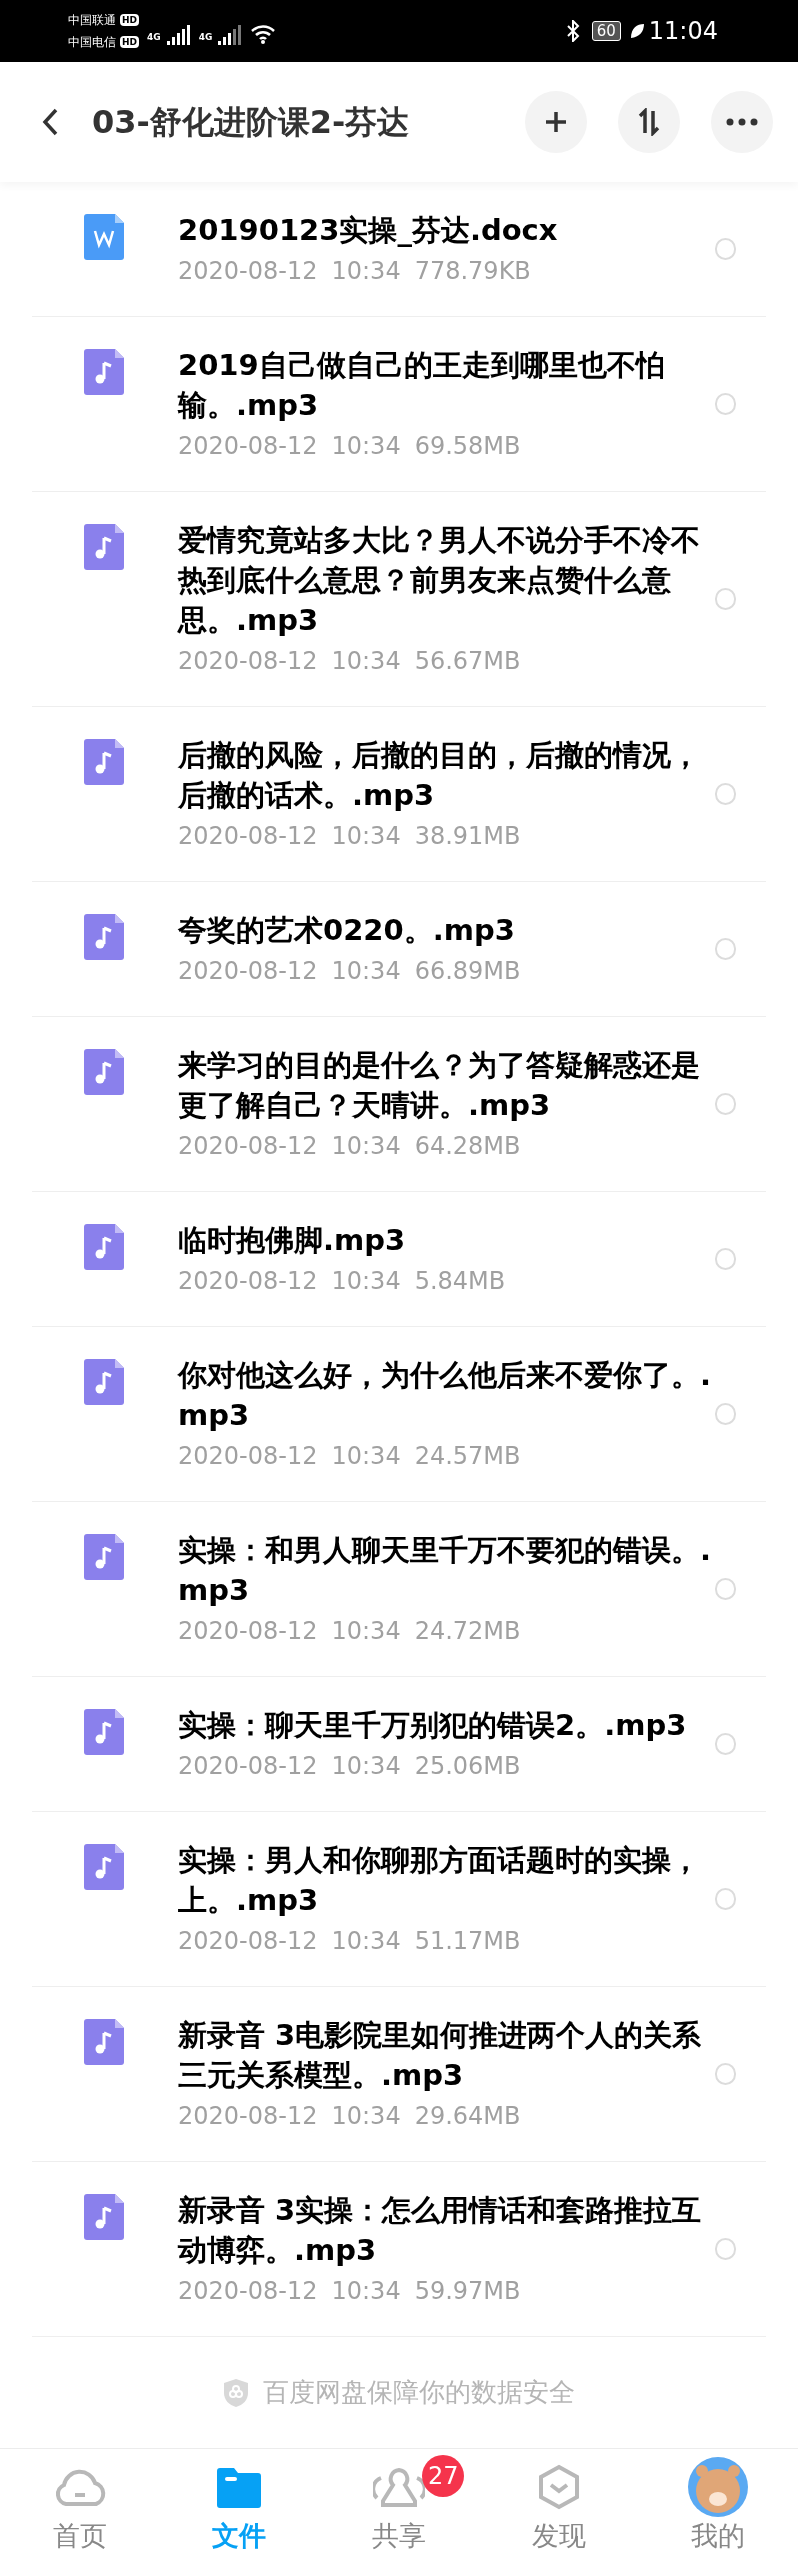 Image resolution: width=798 pixels, height=2560 pixels. I want to click on file-name: 你对他这么好，为什么他后来不爱你了。.mp3, so click(445, 1395).